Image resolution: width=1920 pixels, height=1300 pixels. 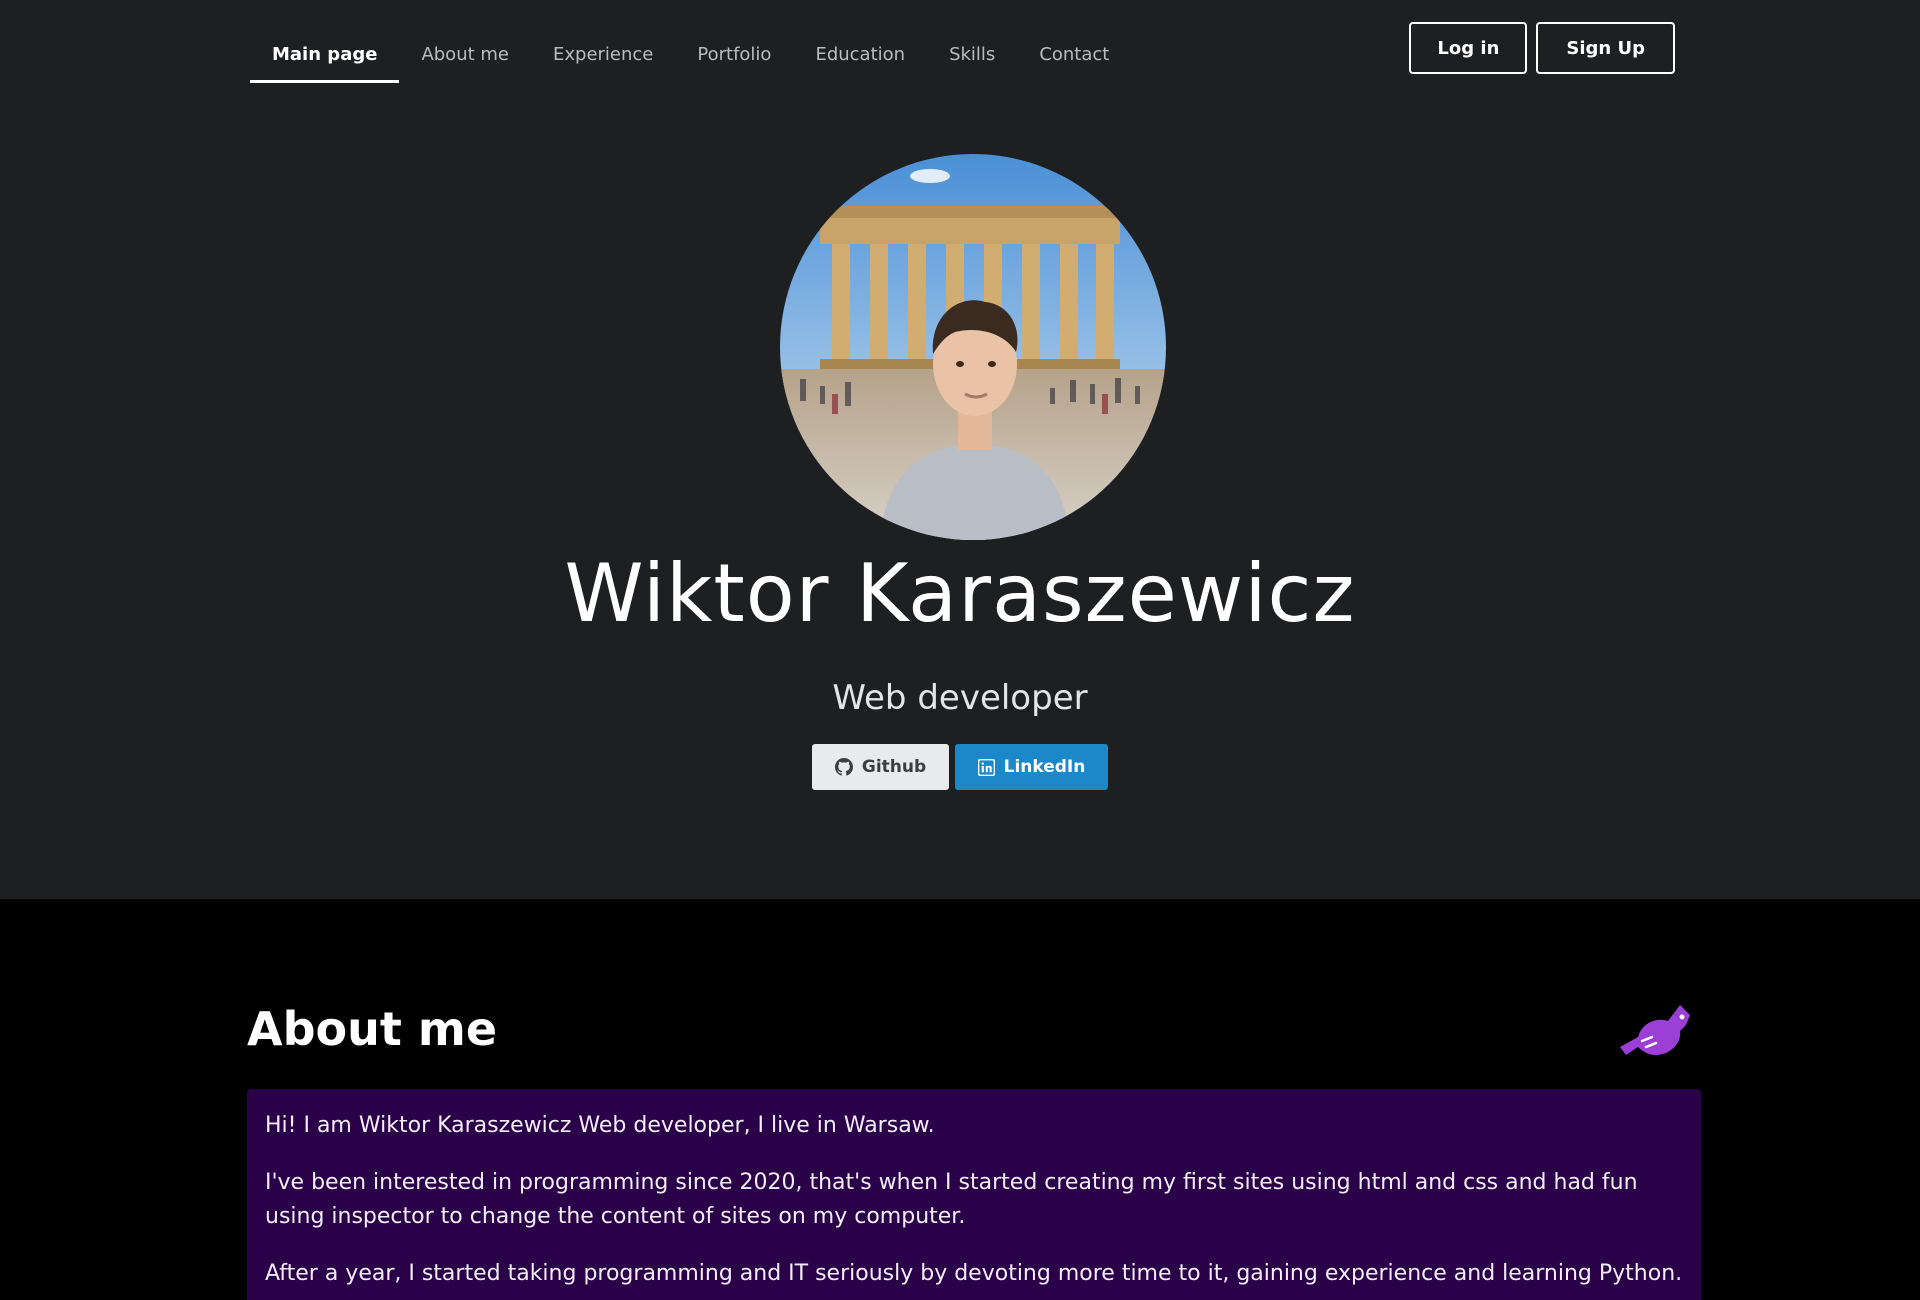 I want to click on login-button: Log in, so click(x=1468, y=48).